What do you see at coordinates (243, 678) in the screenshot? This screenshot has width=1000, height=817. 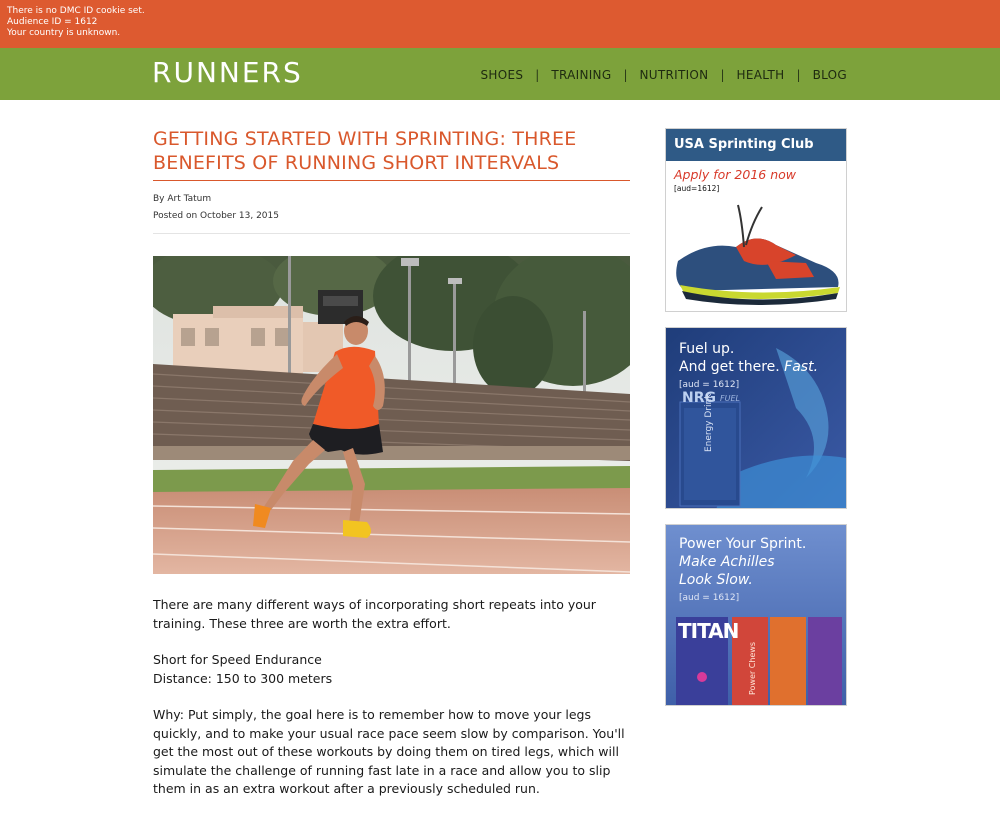 I see `section-distance: Distance: 150 to 300 meters` at bounding box center [243, 678].